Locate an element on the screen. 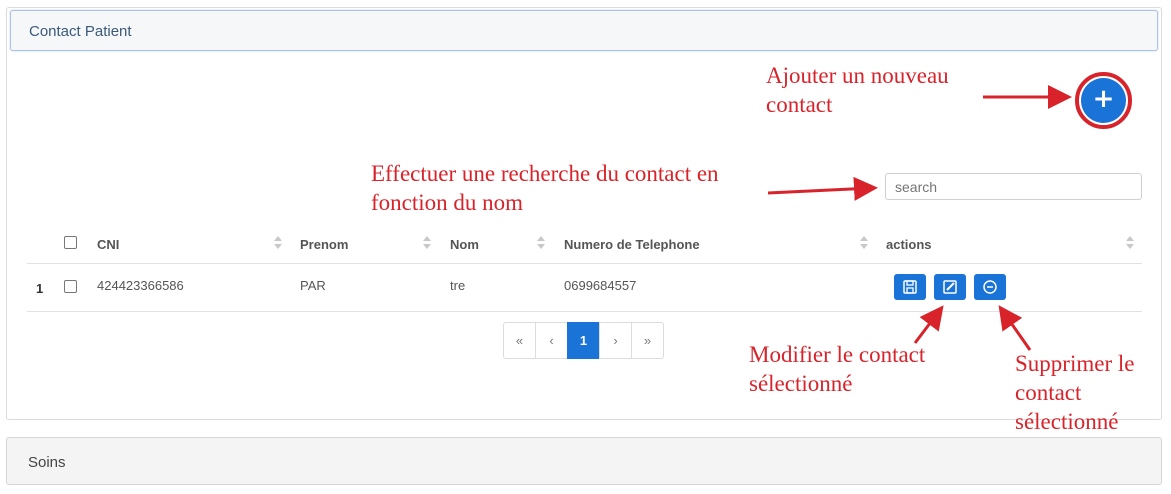 This screenshot has height=494, width=1171. soins-panel-title: Soins is located at coordinates (47, 462).